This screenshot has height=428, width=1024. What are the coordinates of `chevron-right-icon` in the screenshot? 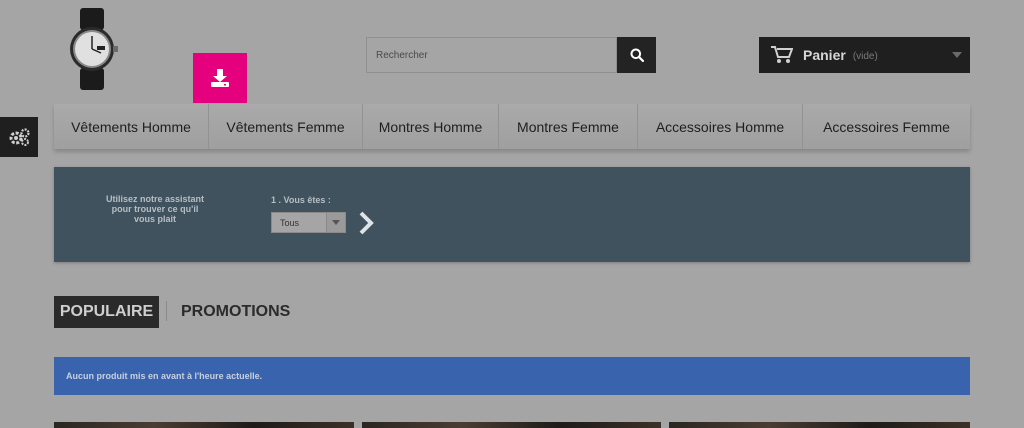 It's located at (366, 223).